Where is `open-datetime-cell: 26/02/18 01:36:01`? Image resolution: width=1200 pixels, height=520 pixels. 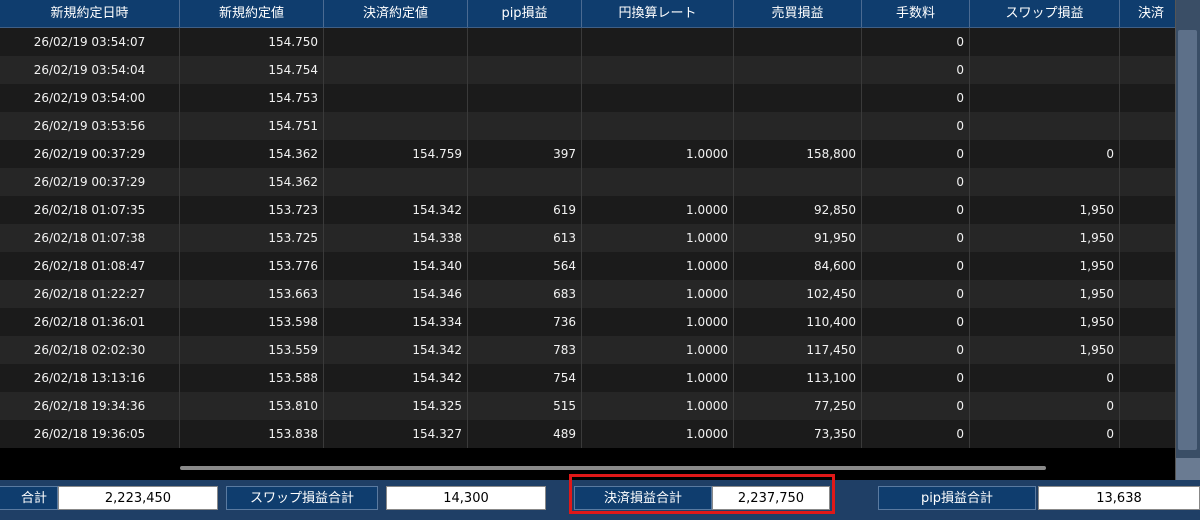
open-datetime-cell: 26/02/18 01:36:01 is located at coordinates (90, 322).